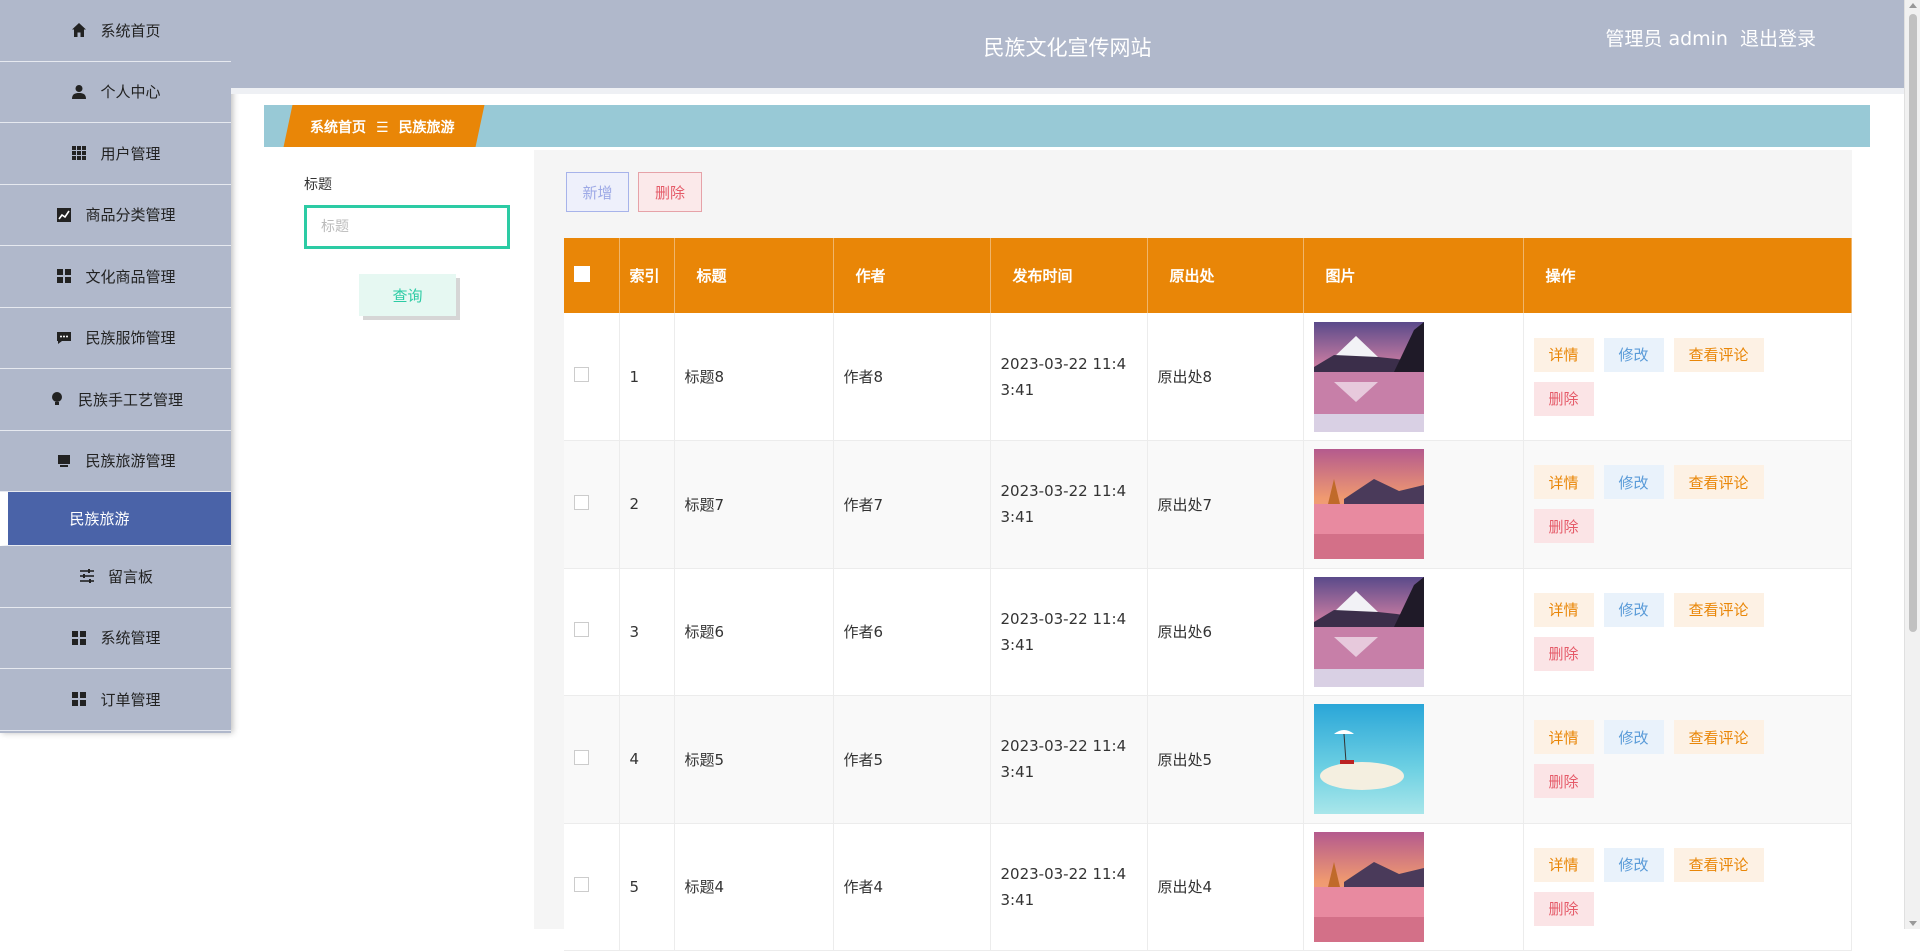  I want to click on sliders-icon, so click(87, 576).